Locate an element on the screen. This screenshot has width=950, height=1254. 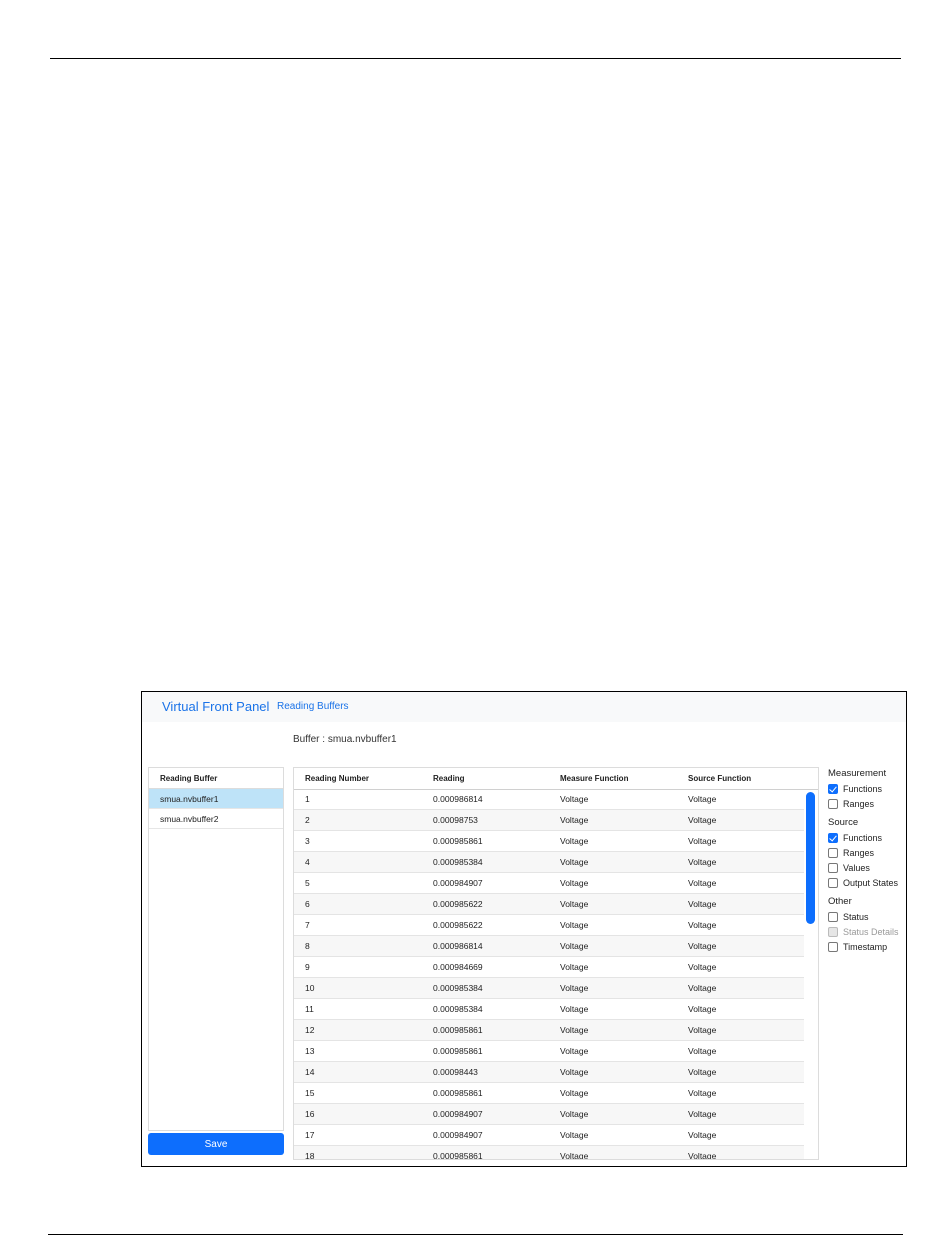
reading-cell: 0.000985622 is located at coordinates (458, 925).